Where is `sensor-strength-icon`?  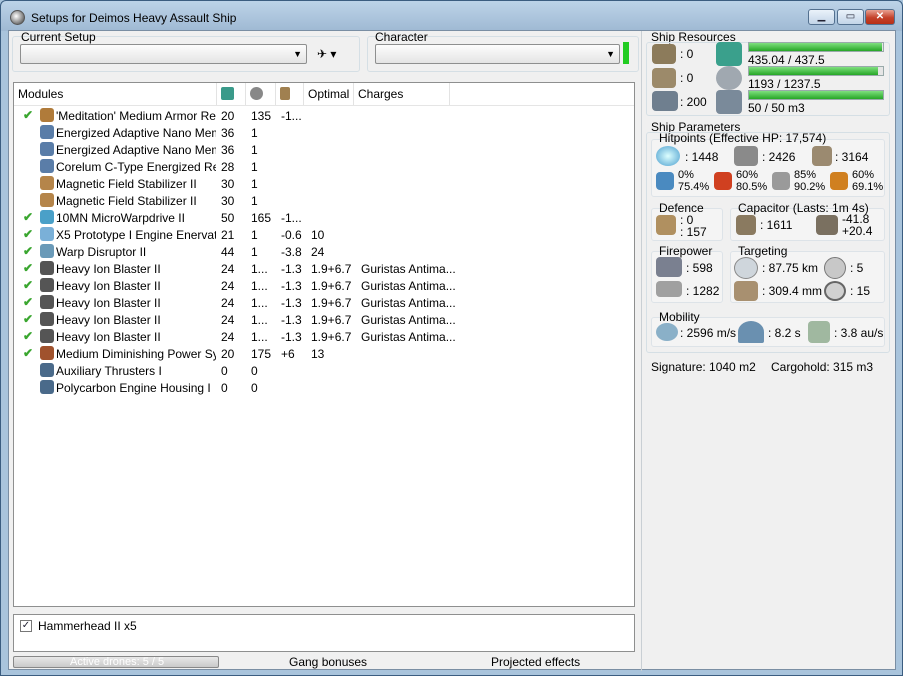 sensor-strength-icon is located at coordinates (835, 291).